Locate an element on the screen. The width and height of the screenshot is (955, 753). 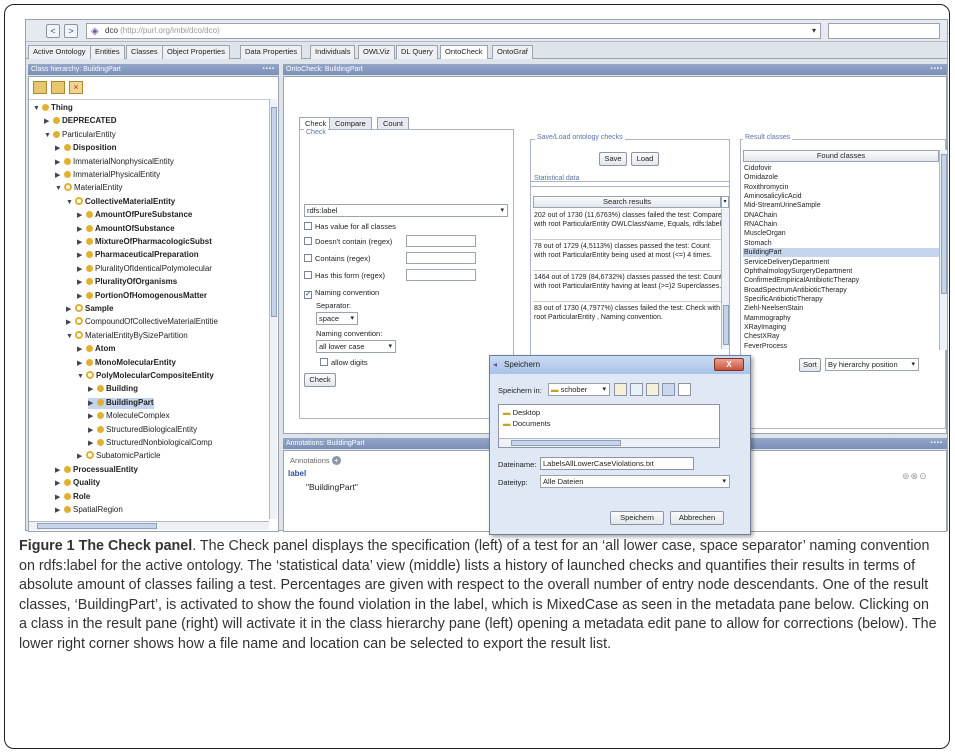
tree-item: ▶ PharmaceuticalPreparation is located at coordinates (138, 255).